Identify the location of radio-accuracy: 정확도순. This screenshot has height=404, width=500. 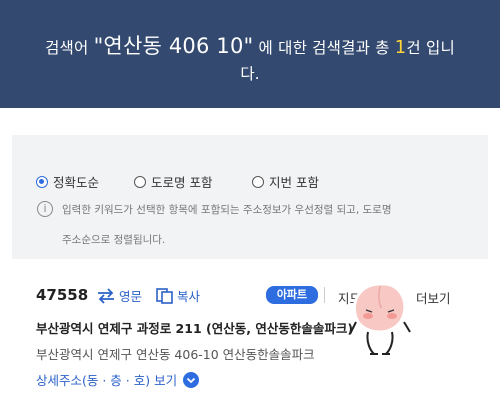
(67, 181).